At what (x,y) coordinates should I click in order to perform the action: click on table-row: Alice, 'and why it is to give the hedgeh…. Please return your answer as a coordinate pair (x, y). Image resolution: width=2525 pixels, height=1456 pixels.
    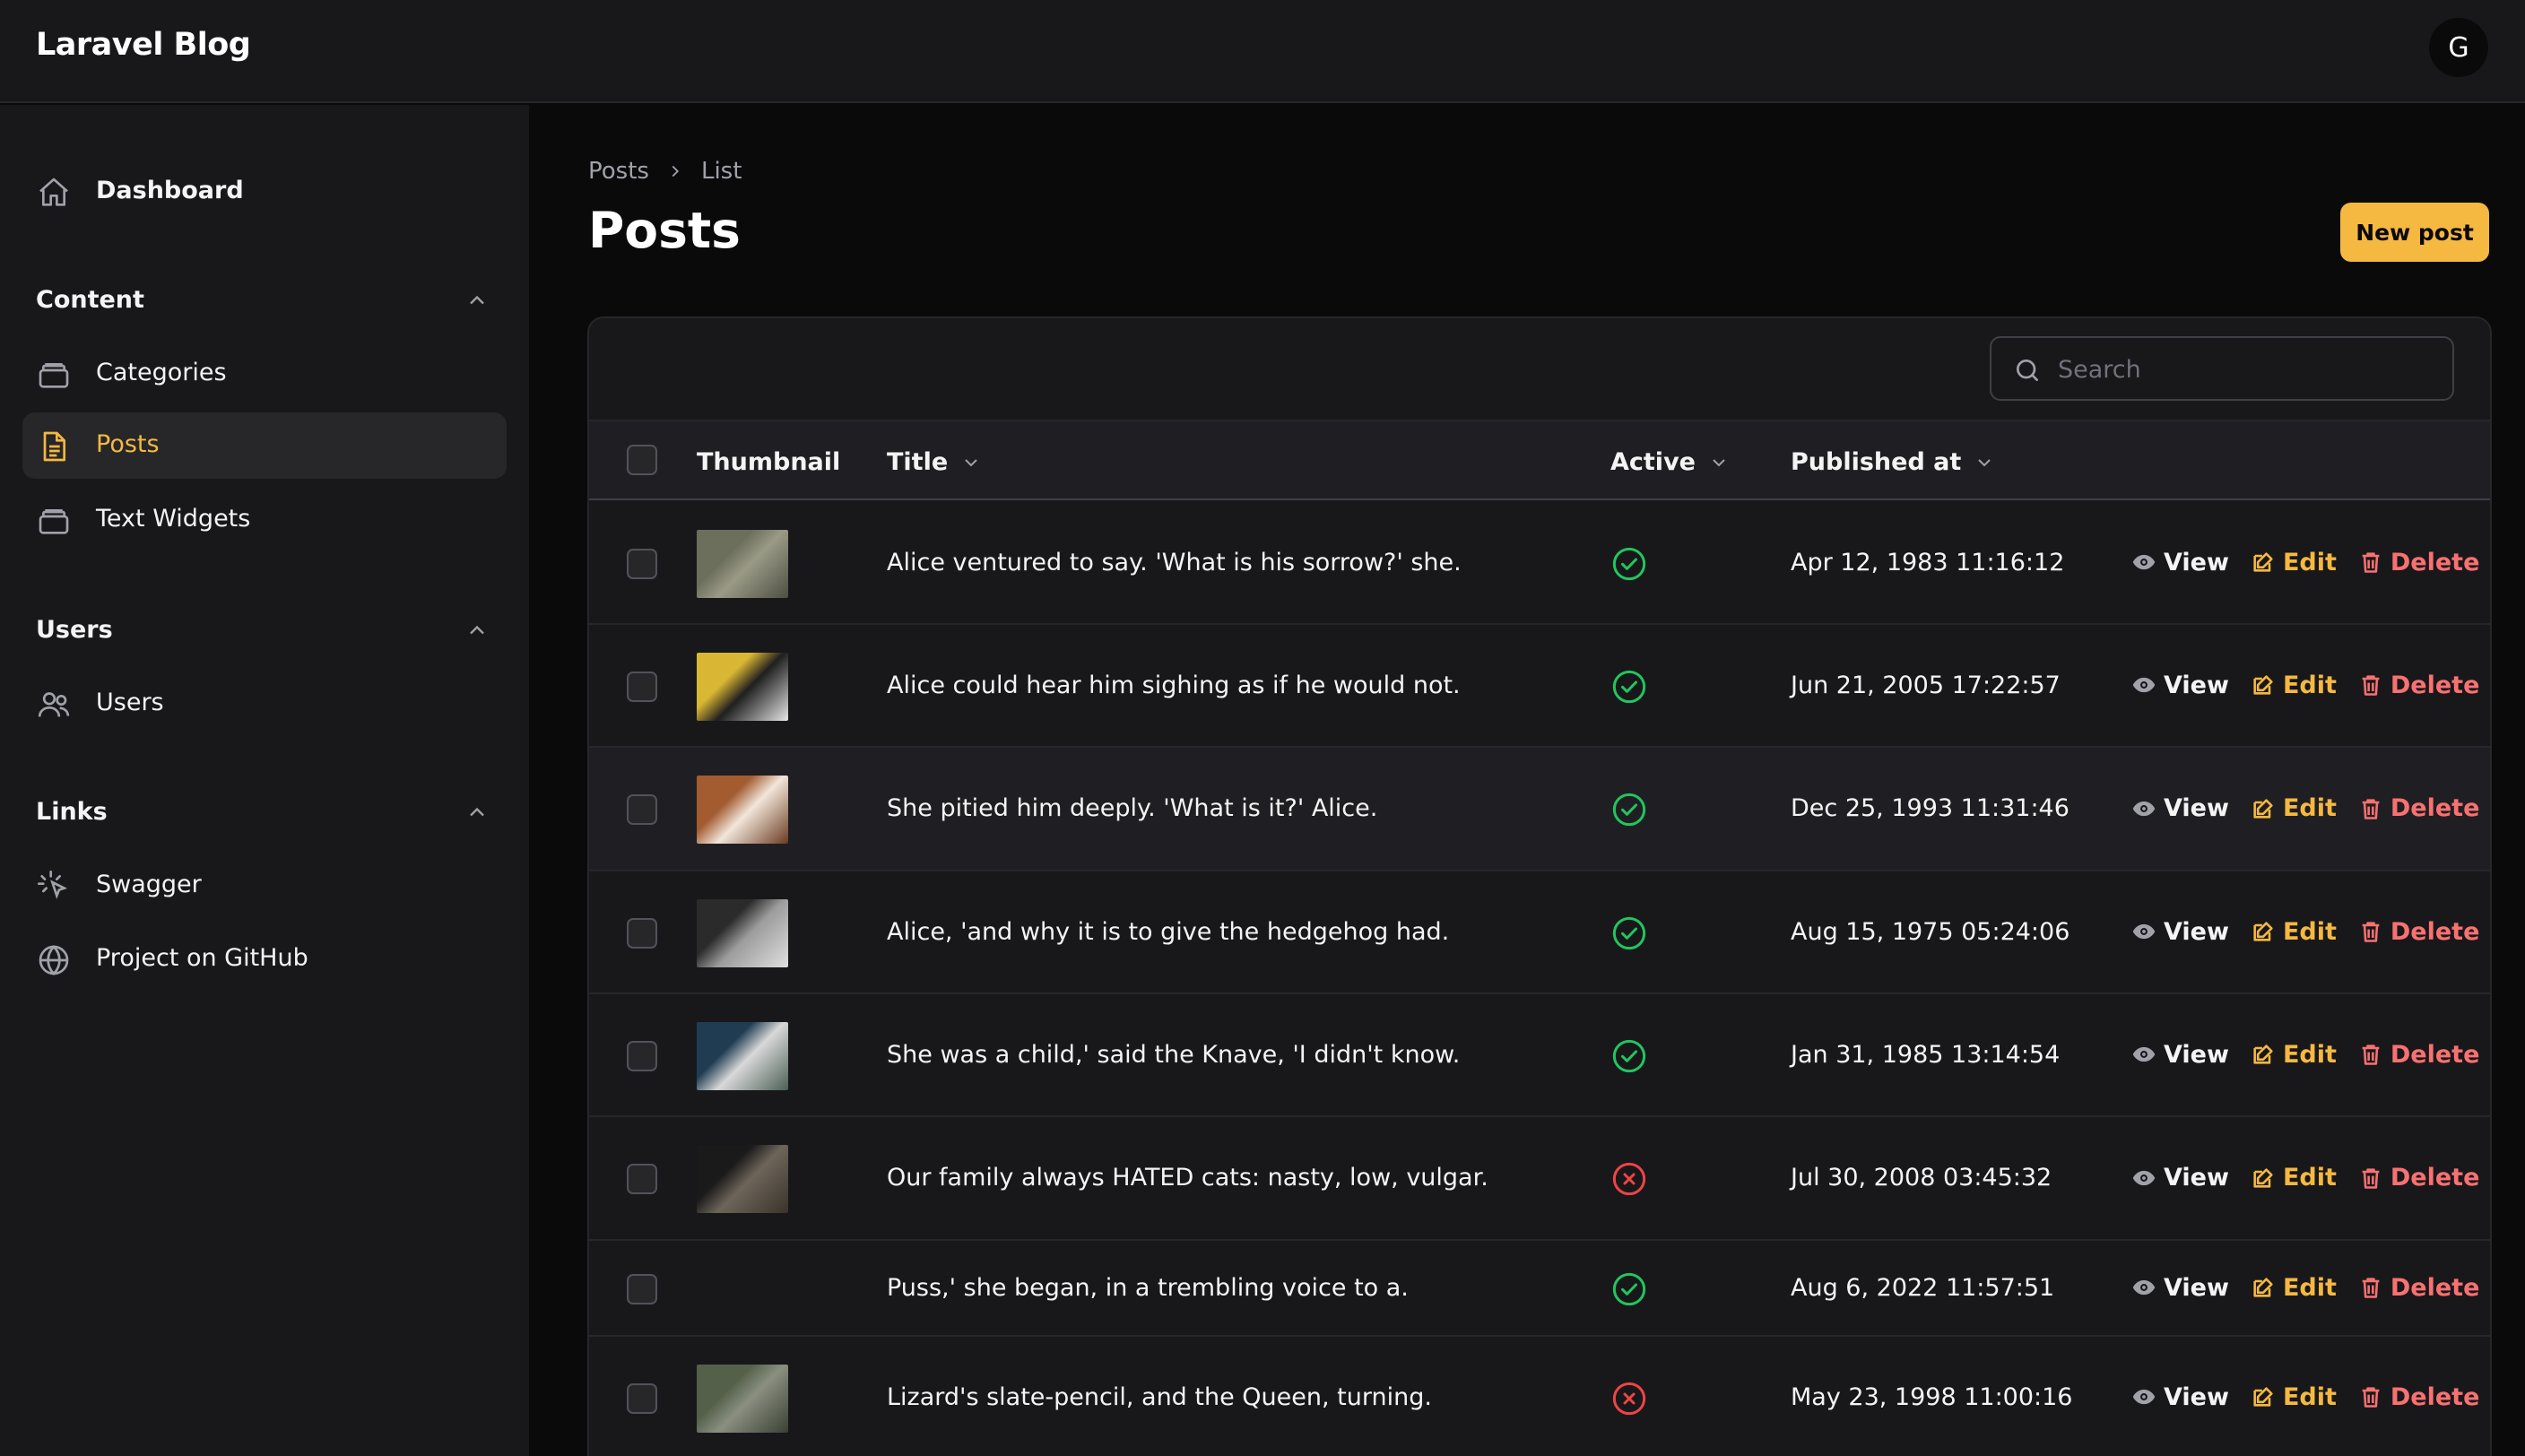
    Looking at the image, I should click on (1539, 932).